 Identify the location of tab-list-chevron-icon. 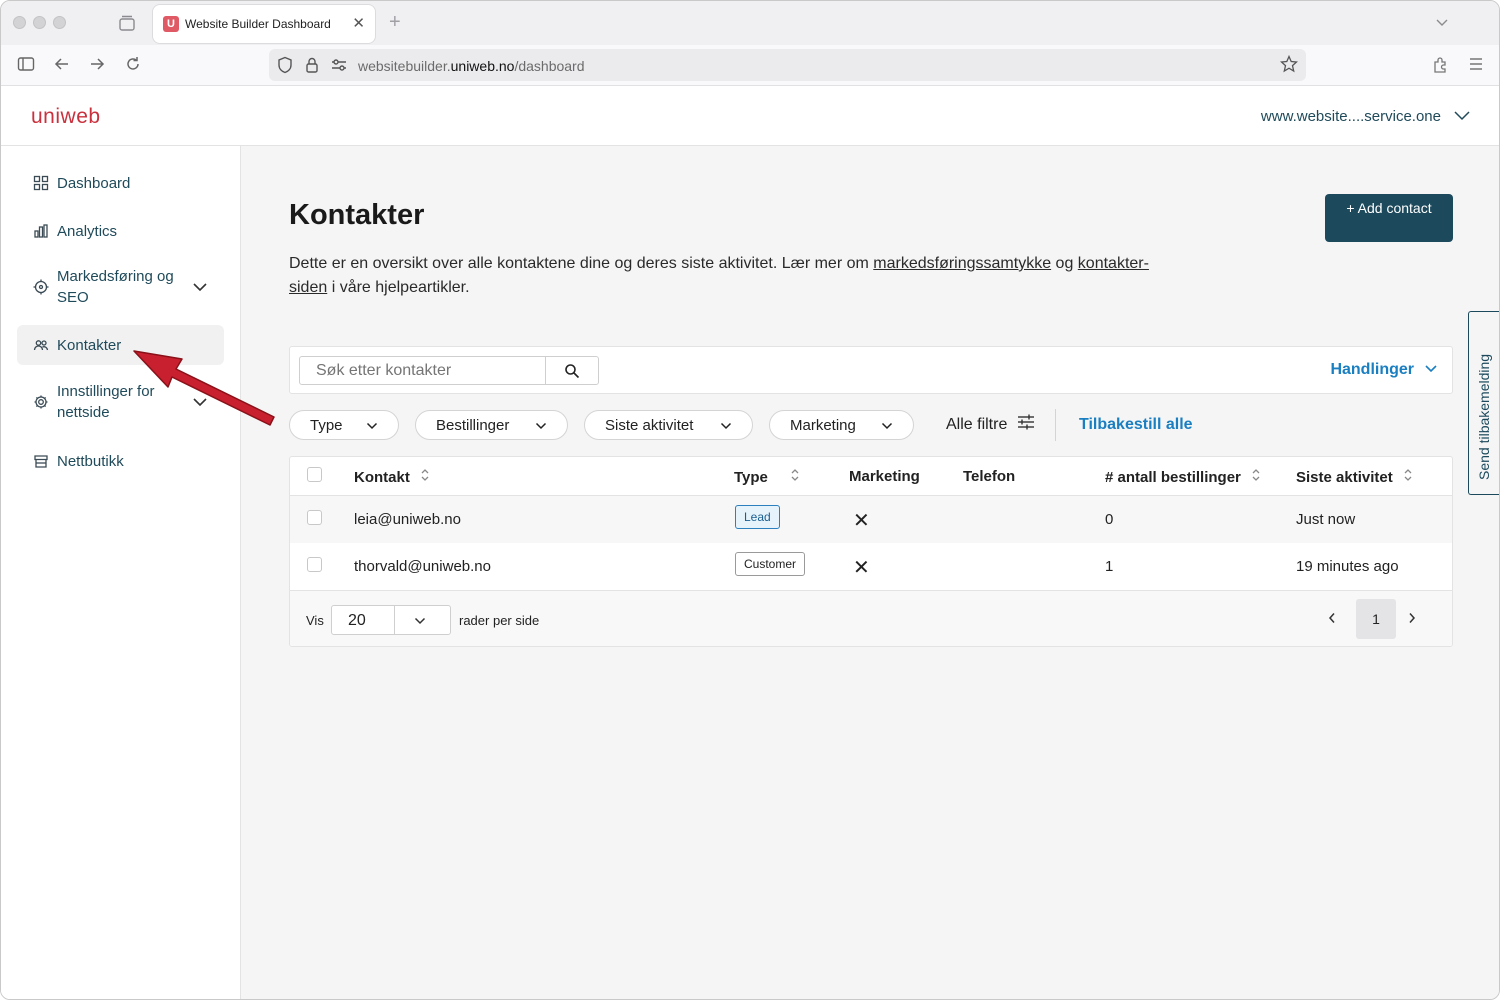
(1442, 24).